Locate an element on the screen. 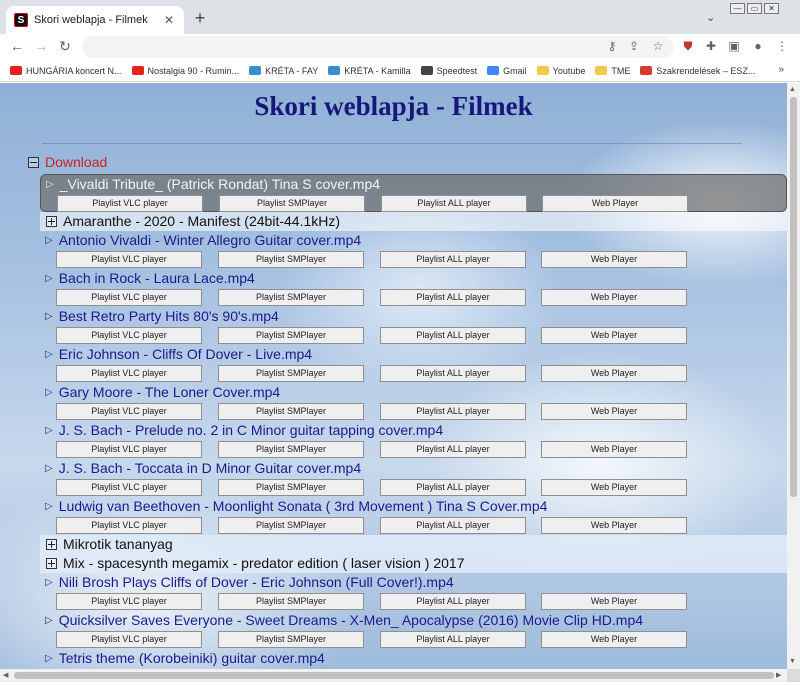 The height and width of the screenshot is (685, 800). reload-icon: ↻ is located at coordinates (65, 46).